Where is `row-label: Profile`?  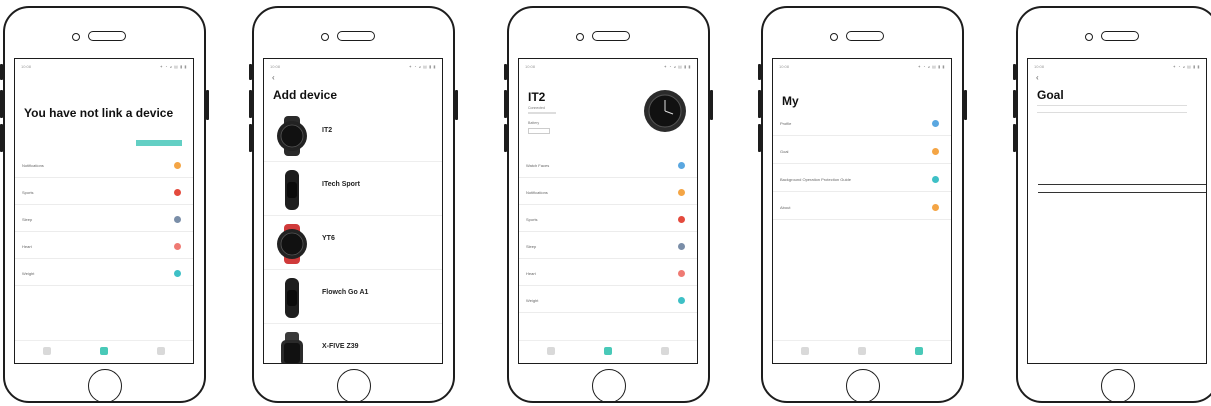 row-label: Profile is located at coordinates (786, 123).